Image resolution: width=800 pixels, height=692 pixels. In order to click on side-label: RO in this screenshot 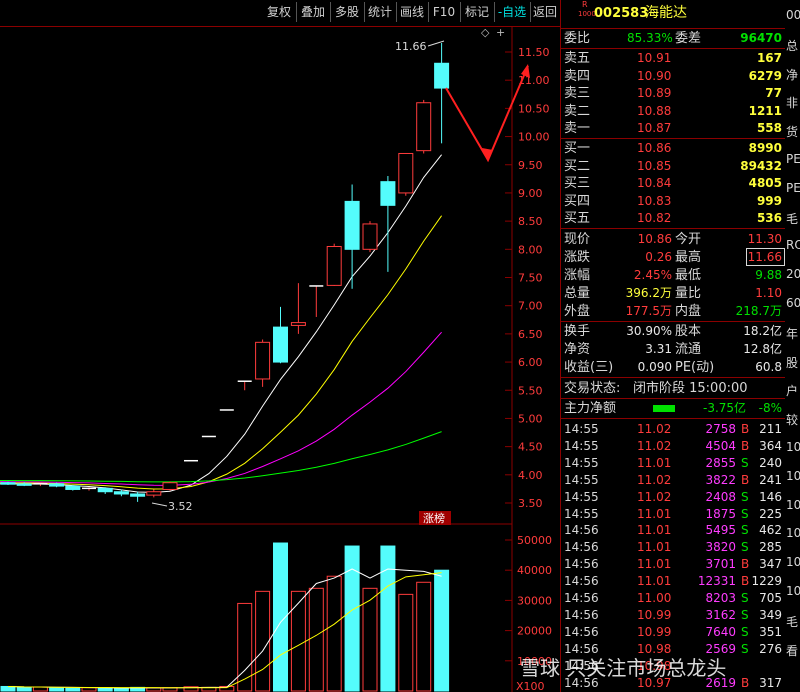, I will do `click(793, 245)`.